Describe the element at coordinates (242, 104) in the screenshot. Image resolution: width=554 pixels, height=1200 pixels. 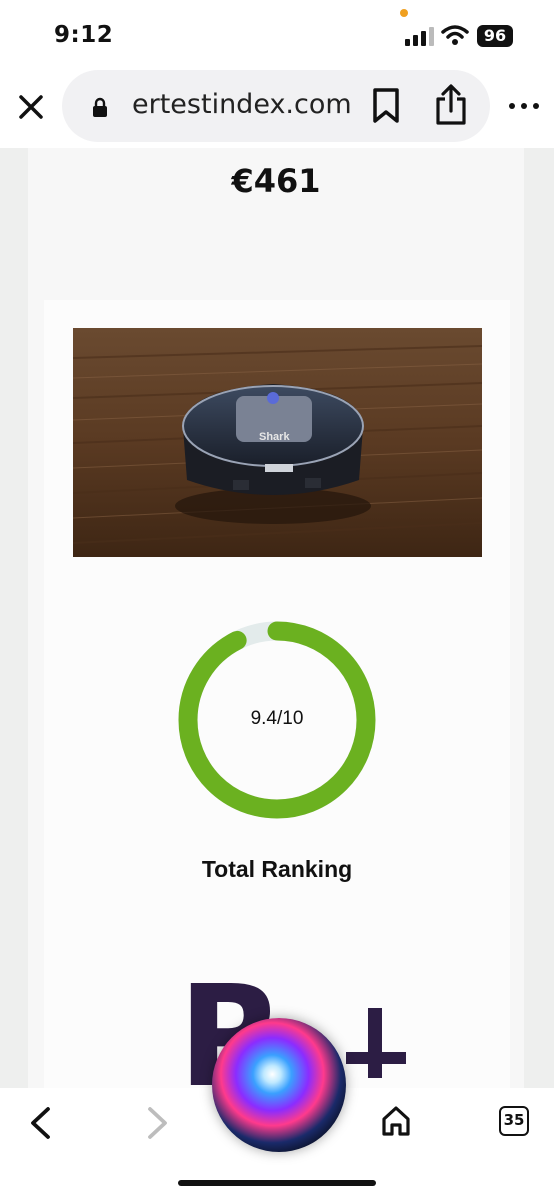
I see `url-text: ertestindex.com` at that location.